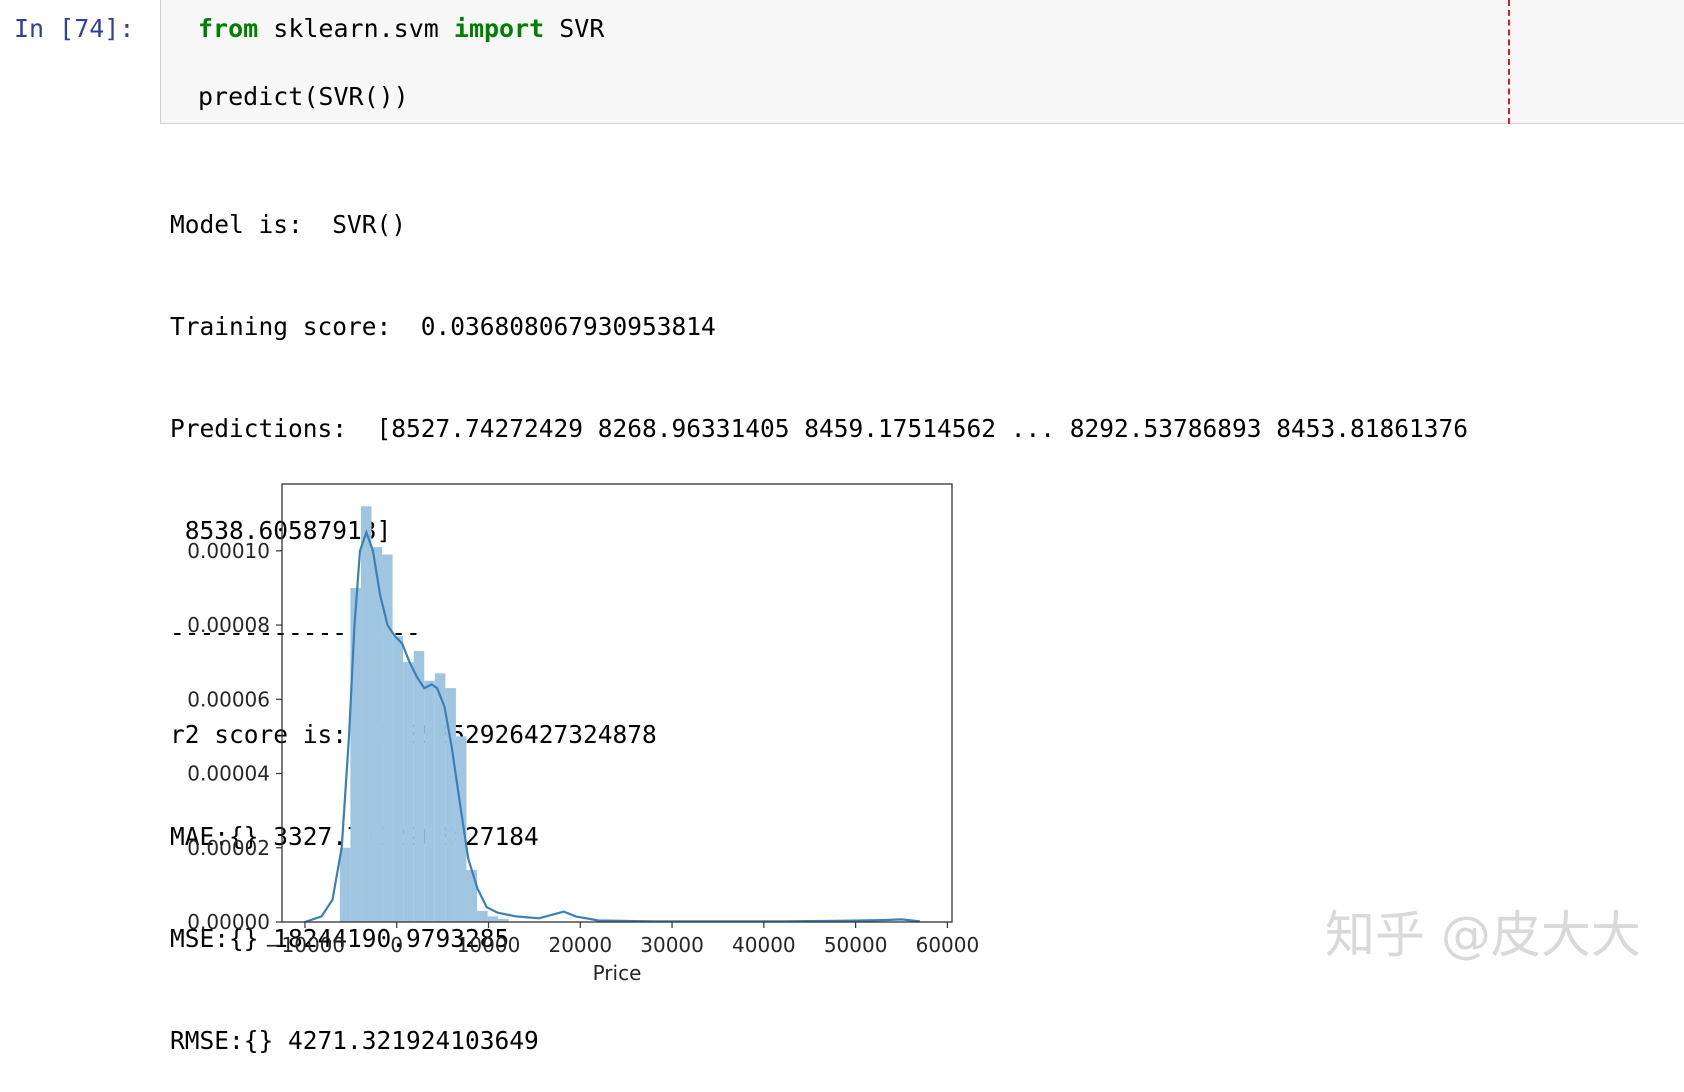  Describe the element at coordinates (443, 326) in the screenshot. I see `output-line: Training score: 0.036808067930953814` at that location.